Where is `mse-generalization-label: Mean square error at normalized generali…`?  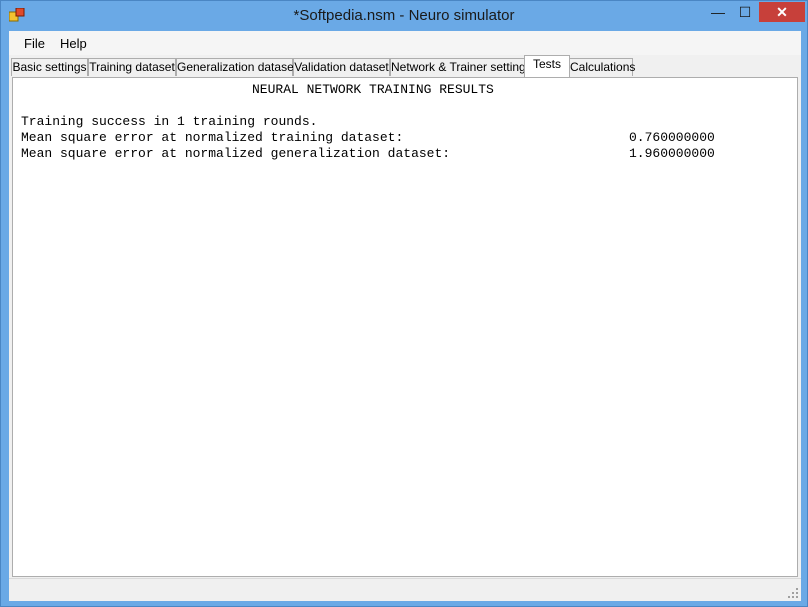
mse-generalization-label: Mean square error at normalized generali… is located at coordinates (236, 153).